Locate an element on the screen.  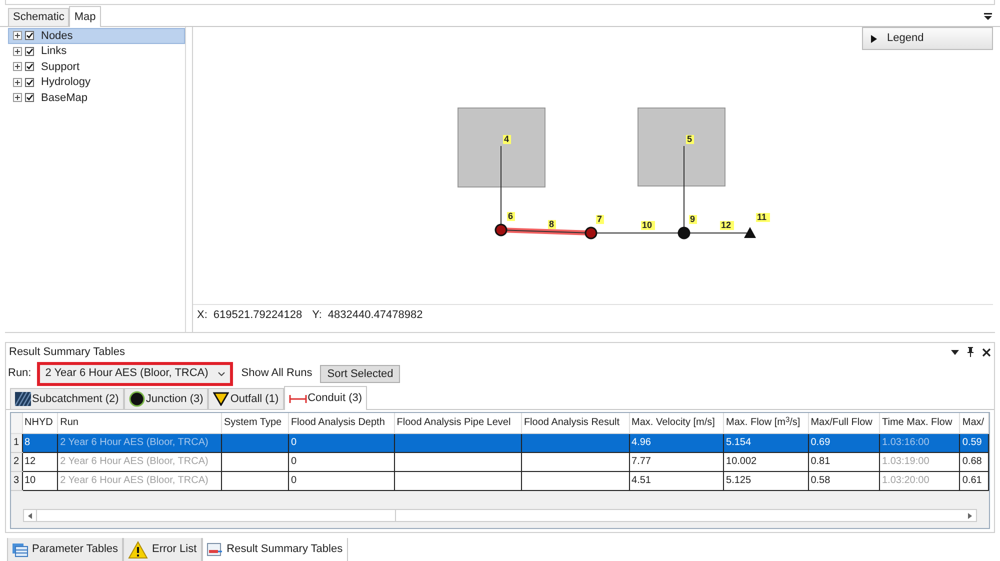
column-header: Flood Analysis Depth is located at coordinates (341, 423).